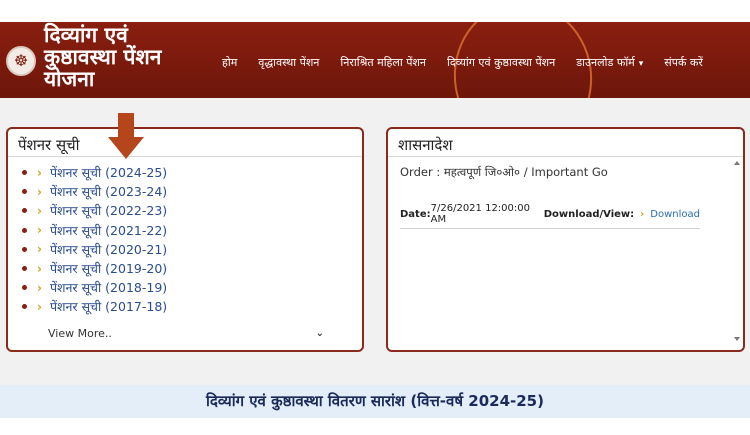 The image size is (750, 435). Describe the element at coordinates (525, 172) in the screenshot. I see `order-value: महत्वपूर्ण जि०ओ० / Important Go` at that location.